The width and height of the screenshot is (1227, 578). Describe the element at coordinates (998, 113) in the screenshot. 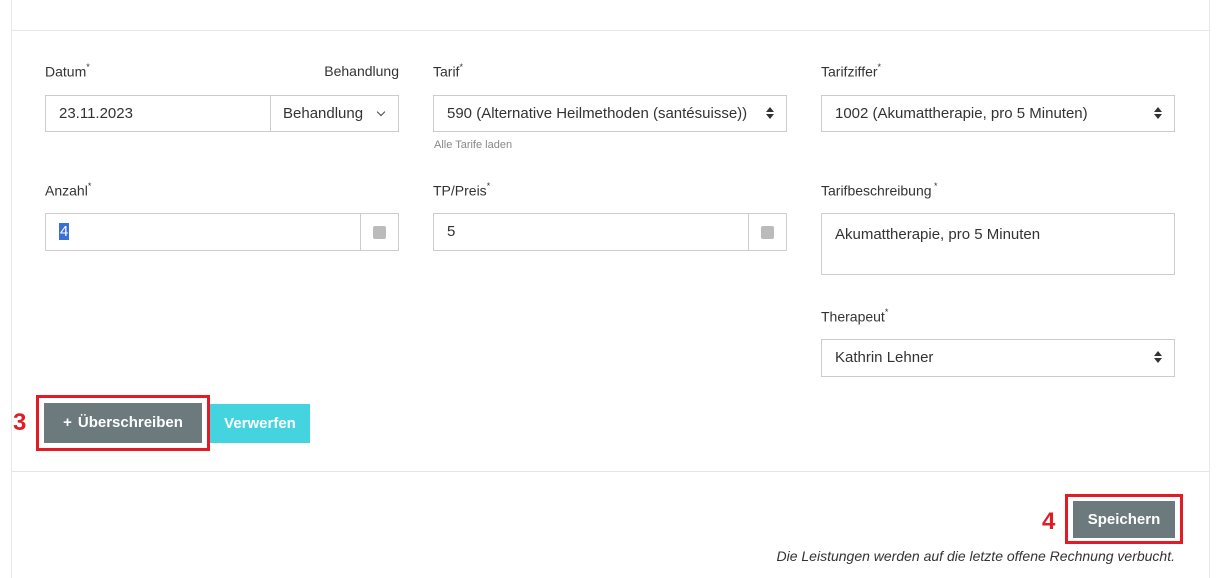

I see `tarifziffer-select: 1002 (Akumattherapie, pro 5 Minuten)` at that location.